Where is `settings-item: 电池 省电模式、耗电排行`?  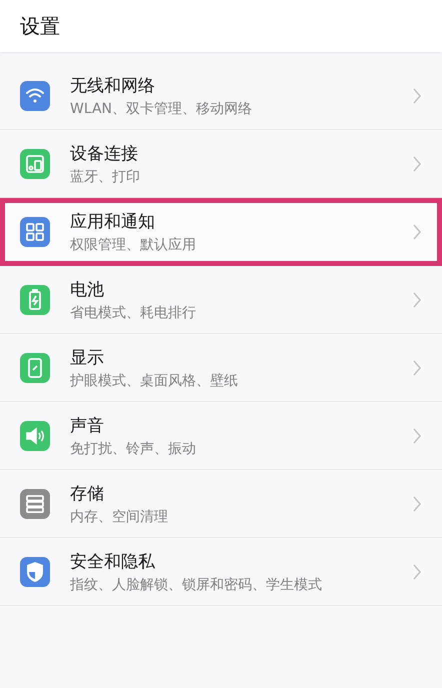 settings-item: 电池 省电模式、耗电排行 is located at coordinates (221, 300).